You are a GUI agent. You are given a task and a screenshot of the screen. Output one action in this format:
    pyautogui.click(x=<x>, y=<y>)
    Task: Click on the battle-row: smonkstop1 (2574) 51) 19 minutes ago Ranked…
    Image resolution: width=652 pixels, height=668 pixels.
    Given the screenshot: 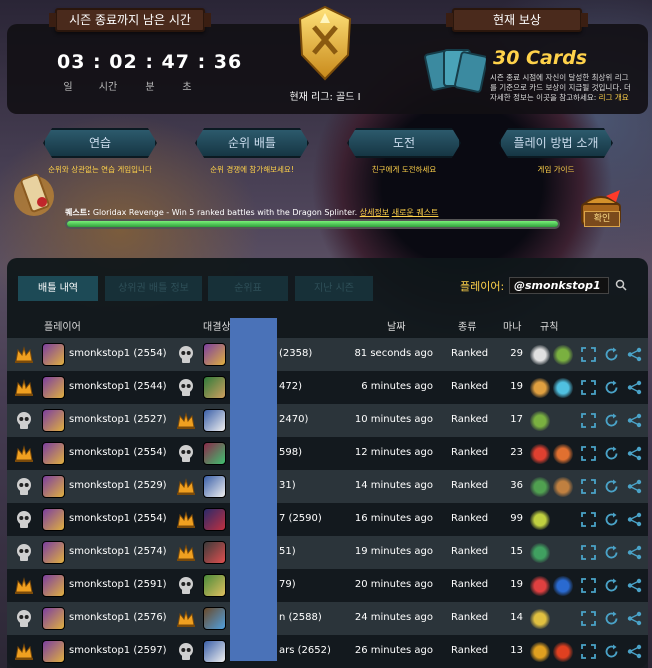 What is the action you would take?
    pyautogui.click(x=327, y=552)
    